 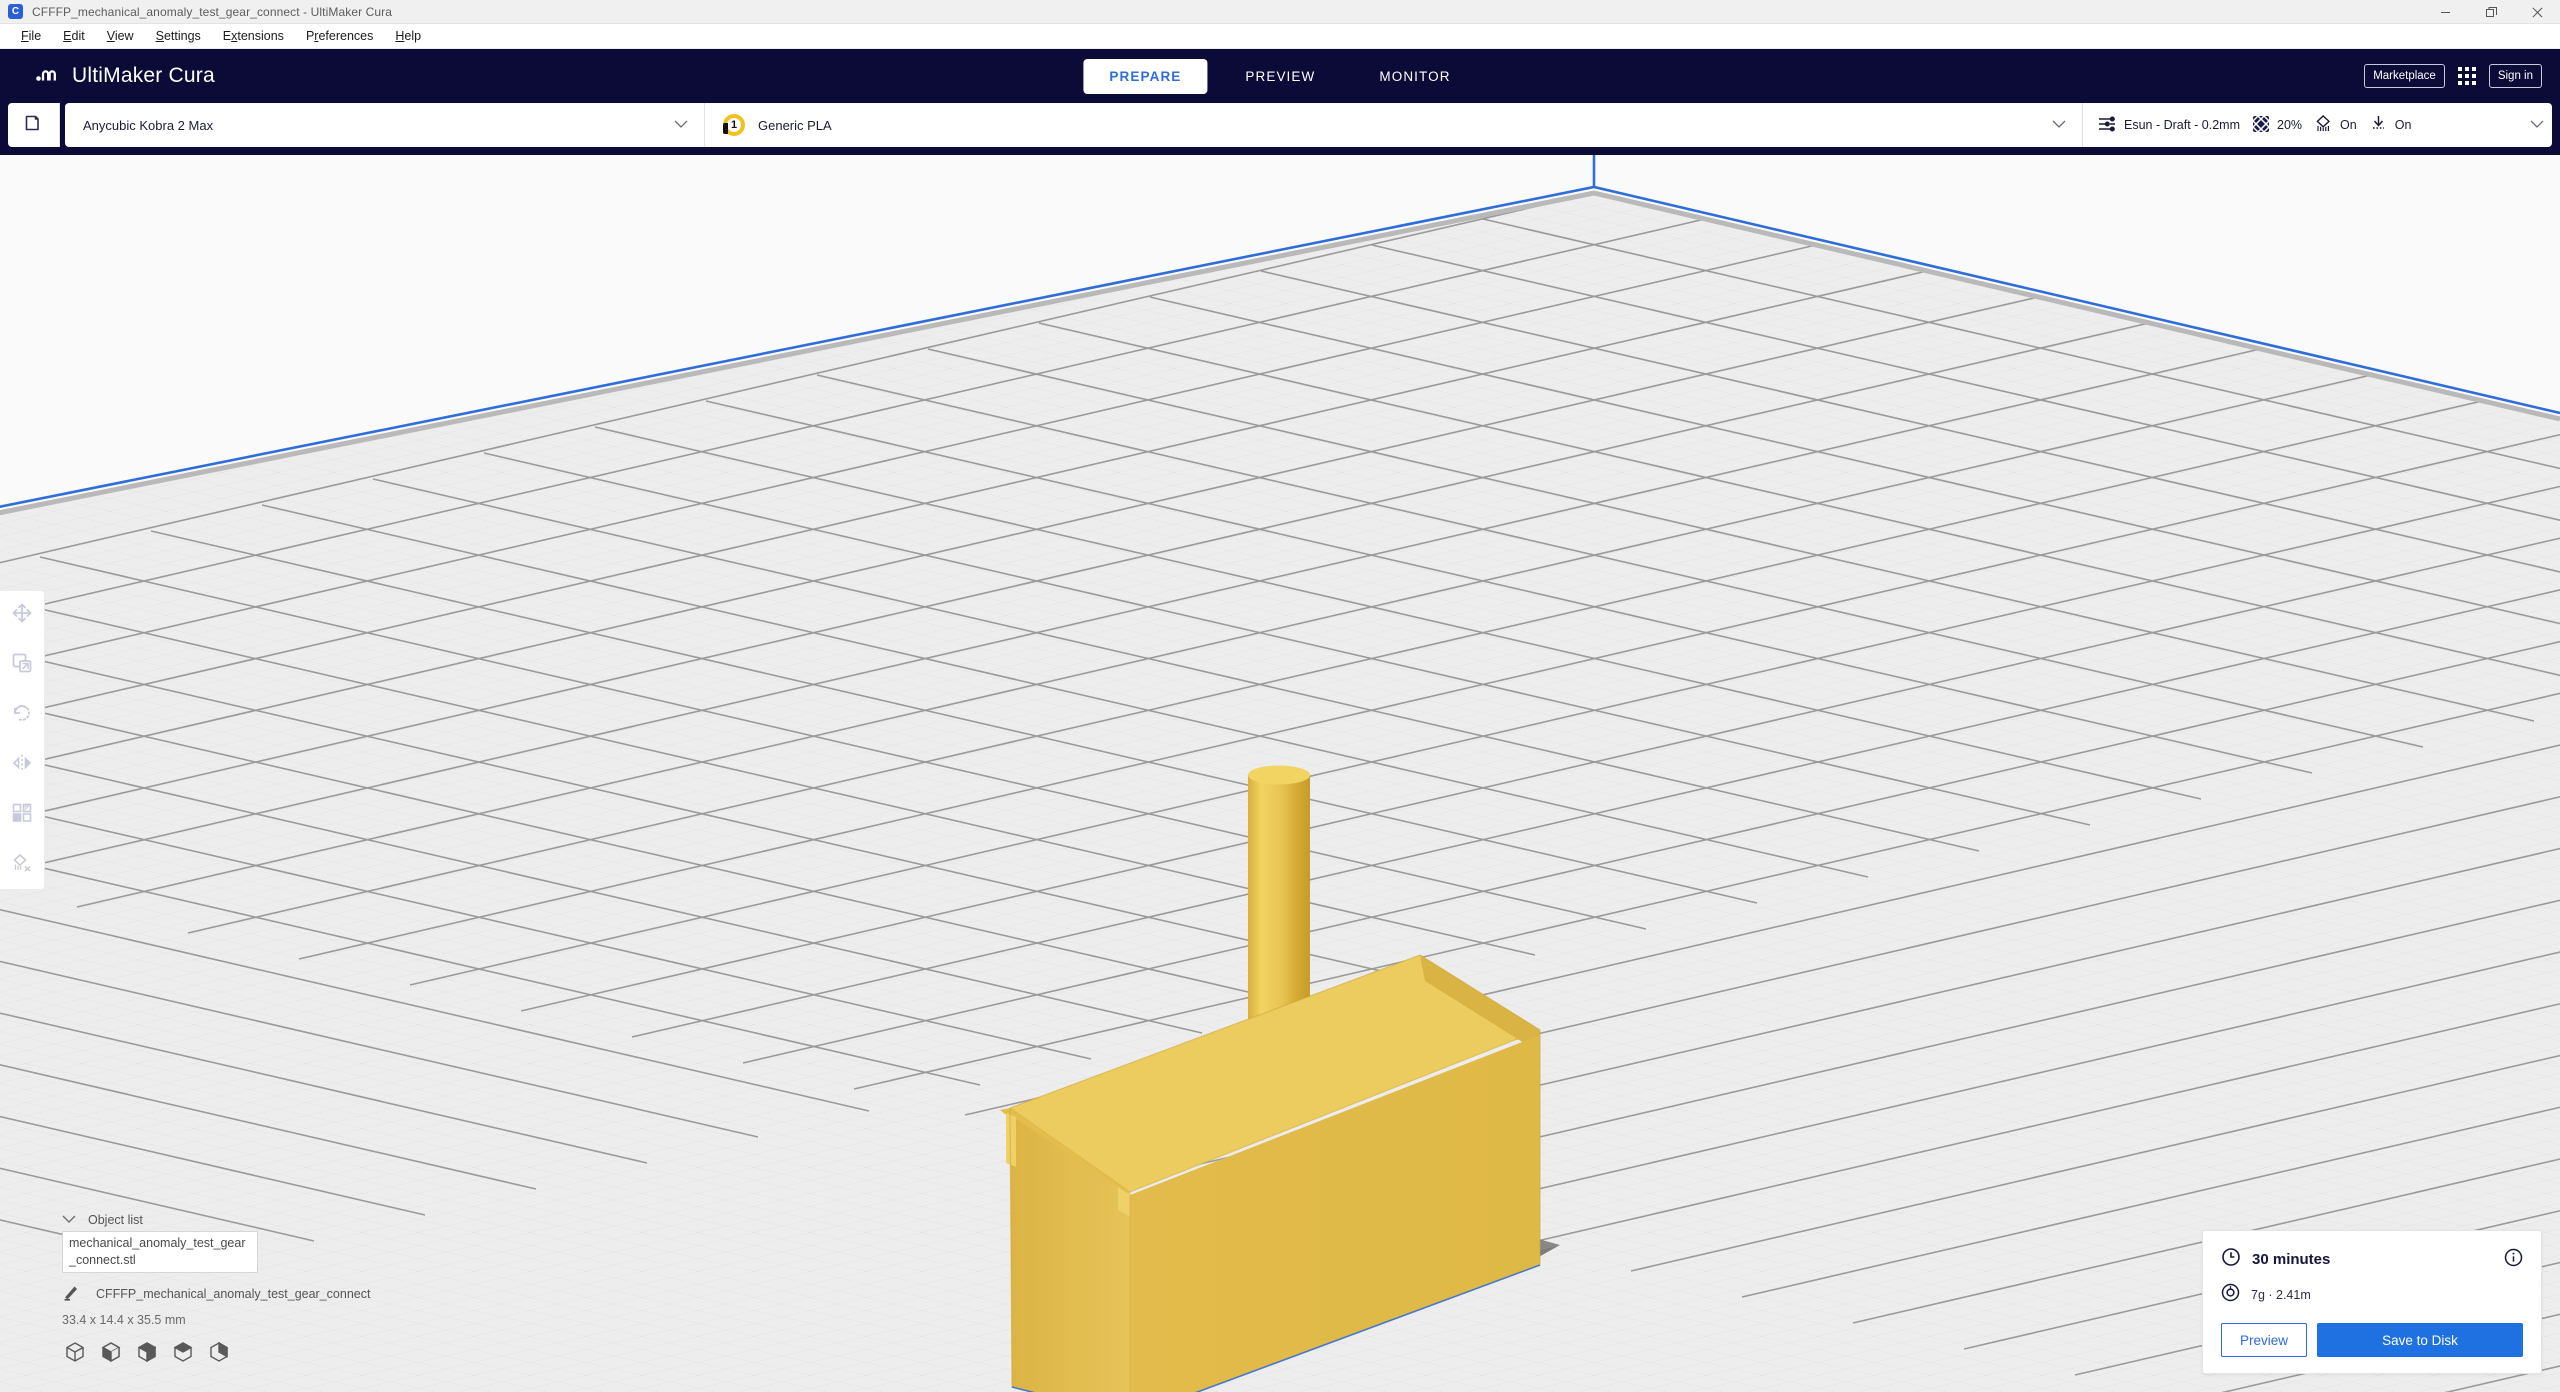 I want to click on spool-icon, so click(x=2230, y=1295).